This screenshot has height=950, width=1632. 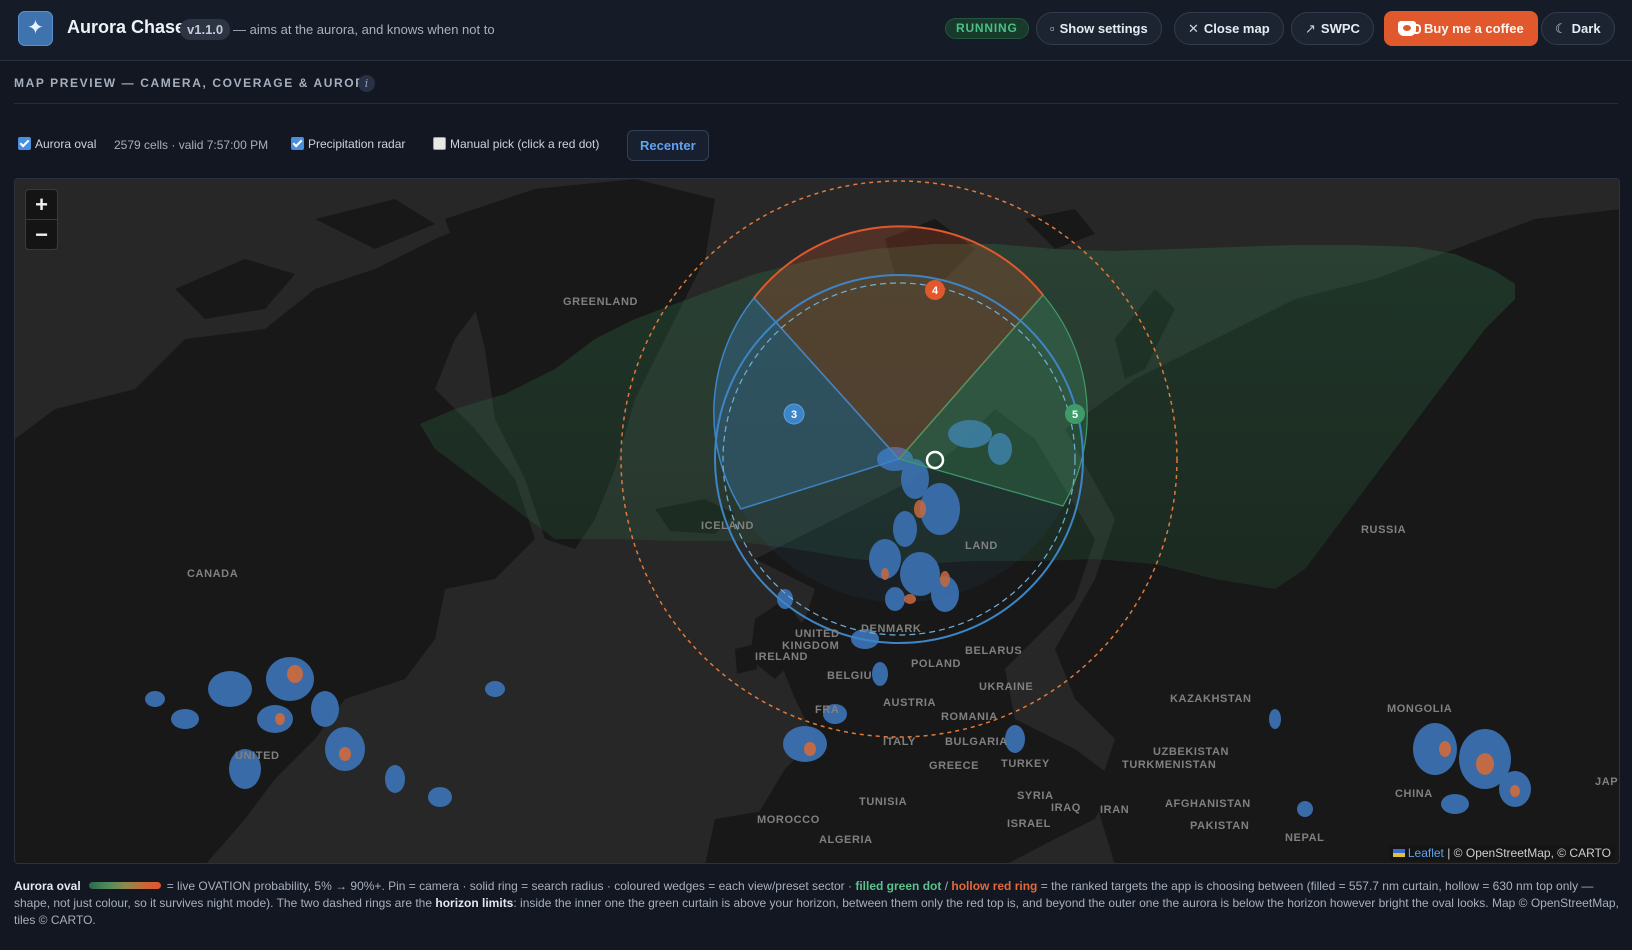 I want to click on show-settings-button: ▫ Show settings, so click(x=1099, y=28).